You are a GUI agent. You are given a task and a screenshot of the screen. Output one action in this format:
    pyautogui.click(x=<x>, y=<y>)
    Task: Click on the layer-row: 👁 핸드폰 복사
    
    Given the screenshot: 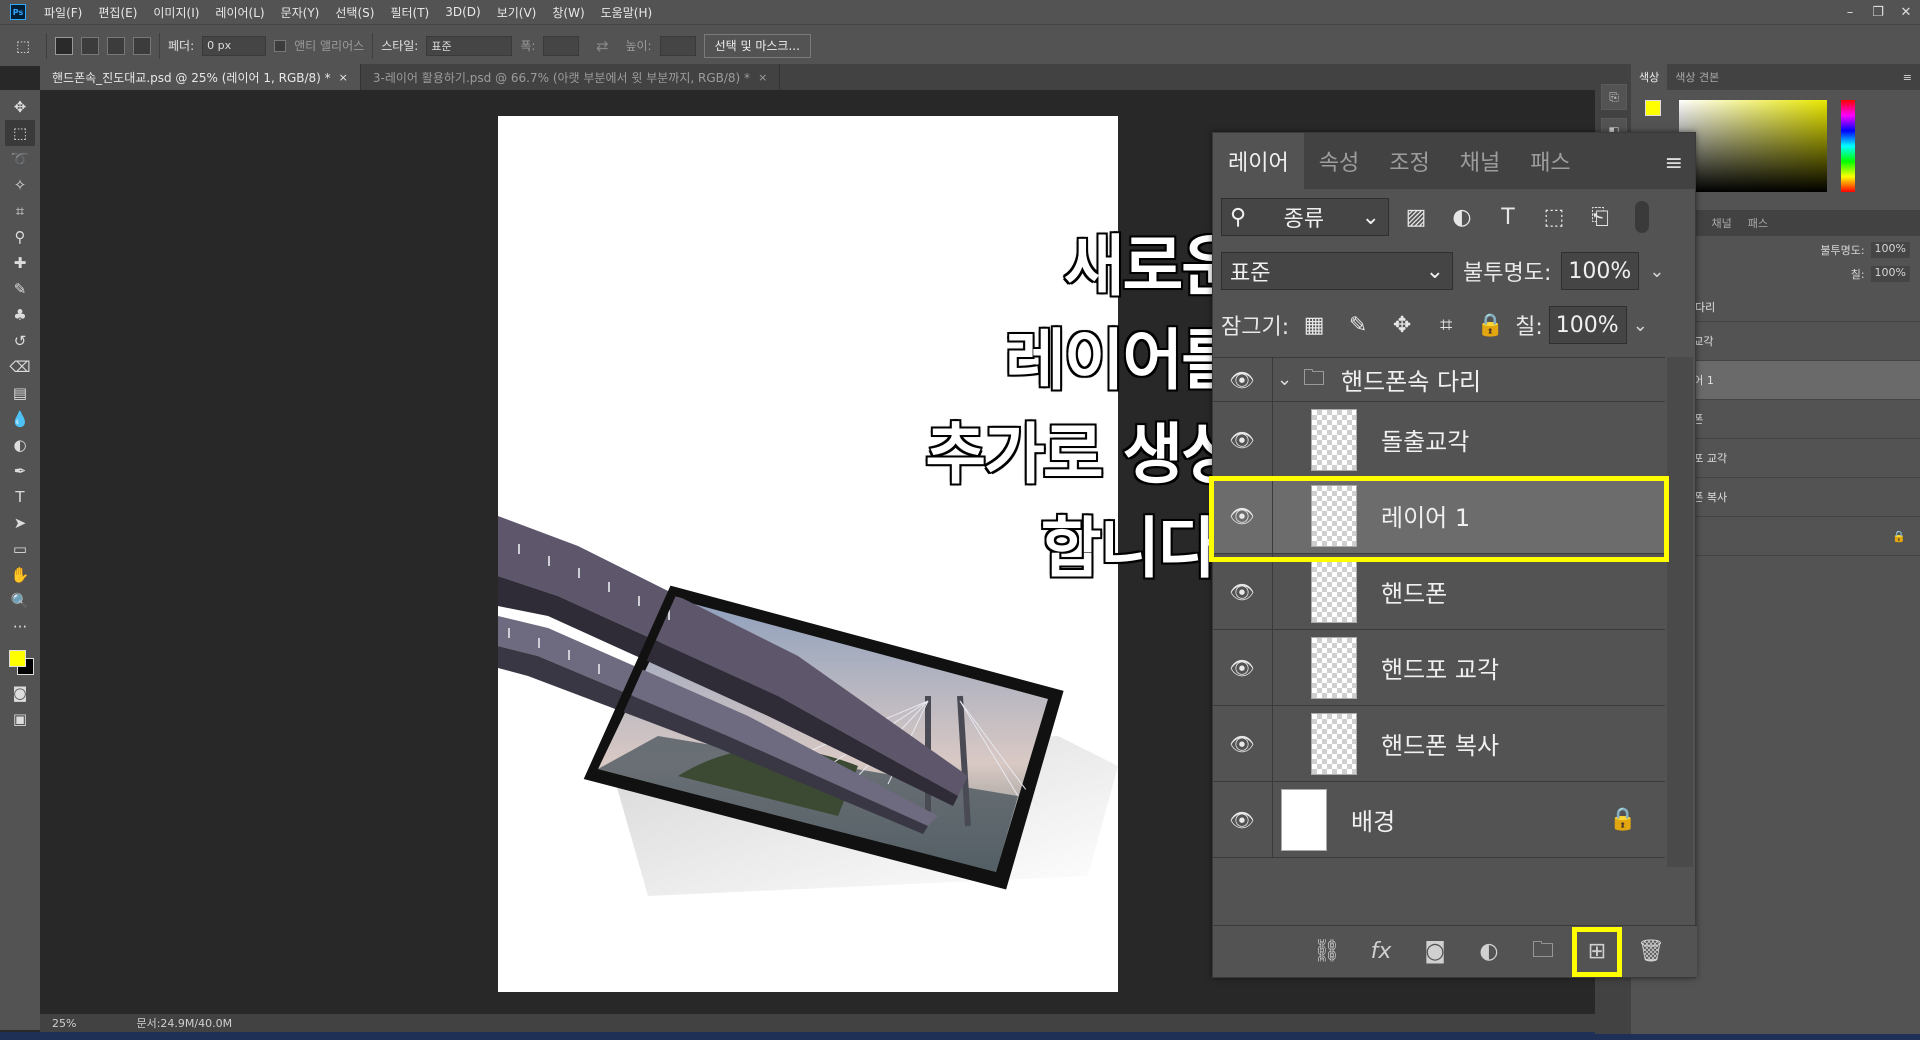 What is the action you would take?
    pyautogui.click(x=1439, y=744)
    